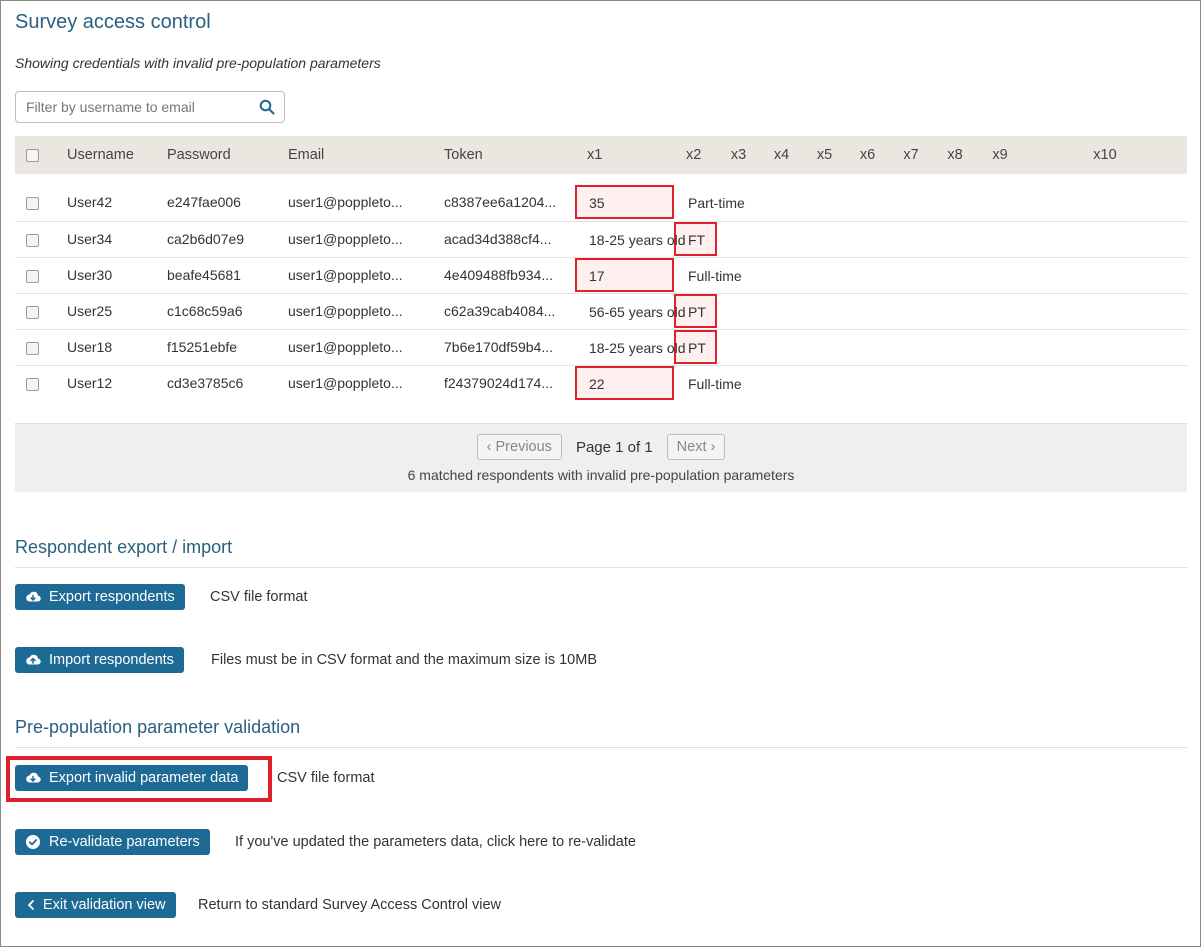 The width and height of the screenshot is (1201, 947). I want to click on password-cell: cd3e3785c6, so click(205, 383).